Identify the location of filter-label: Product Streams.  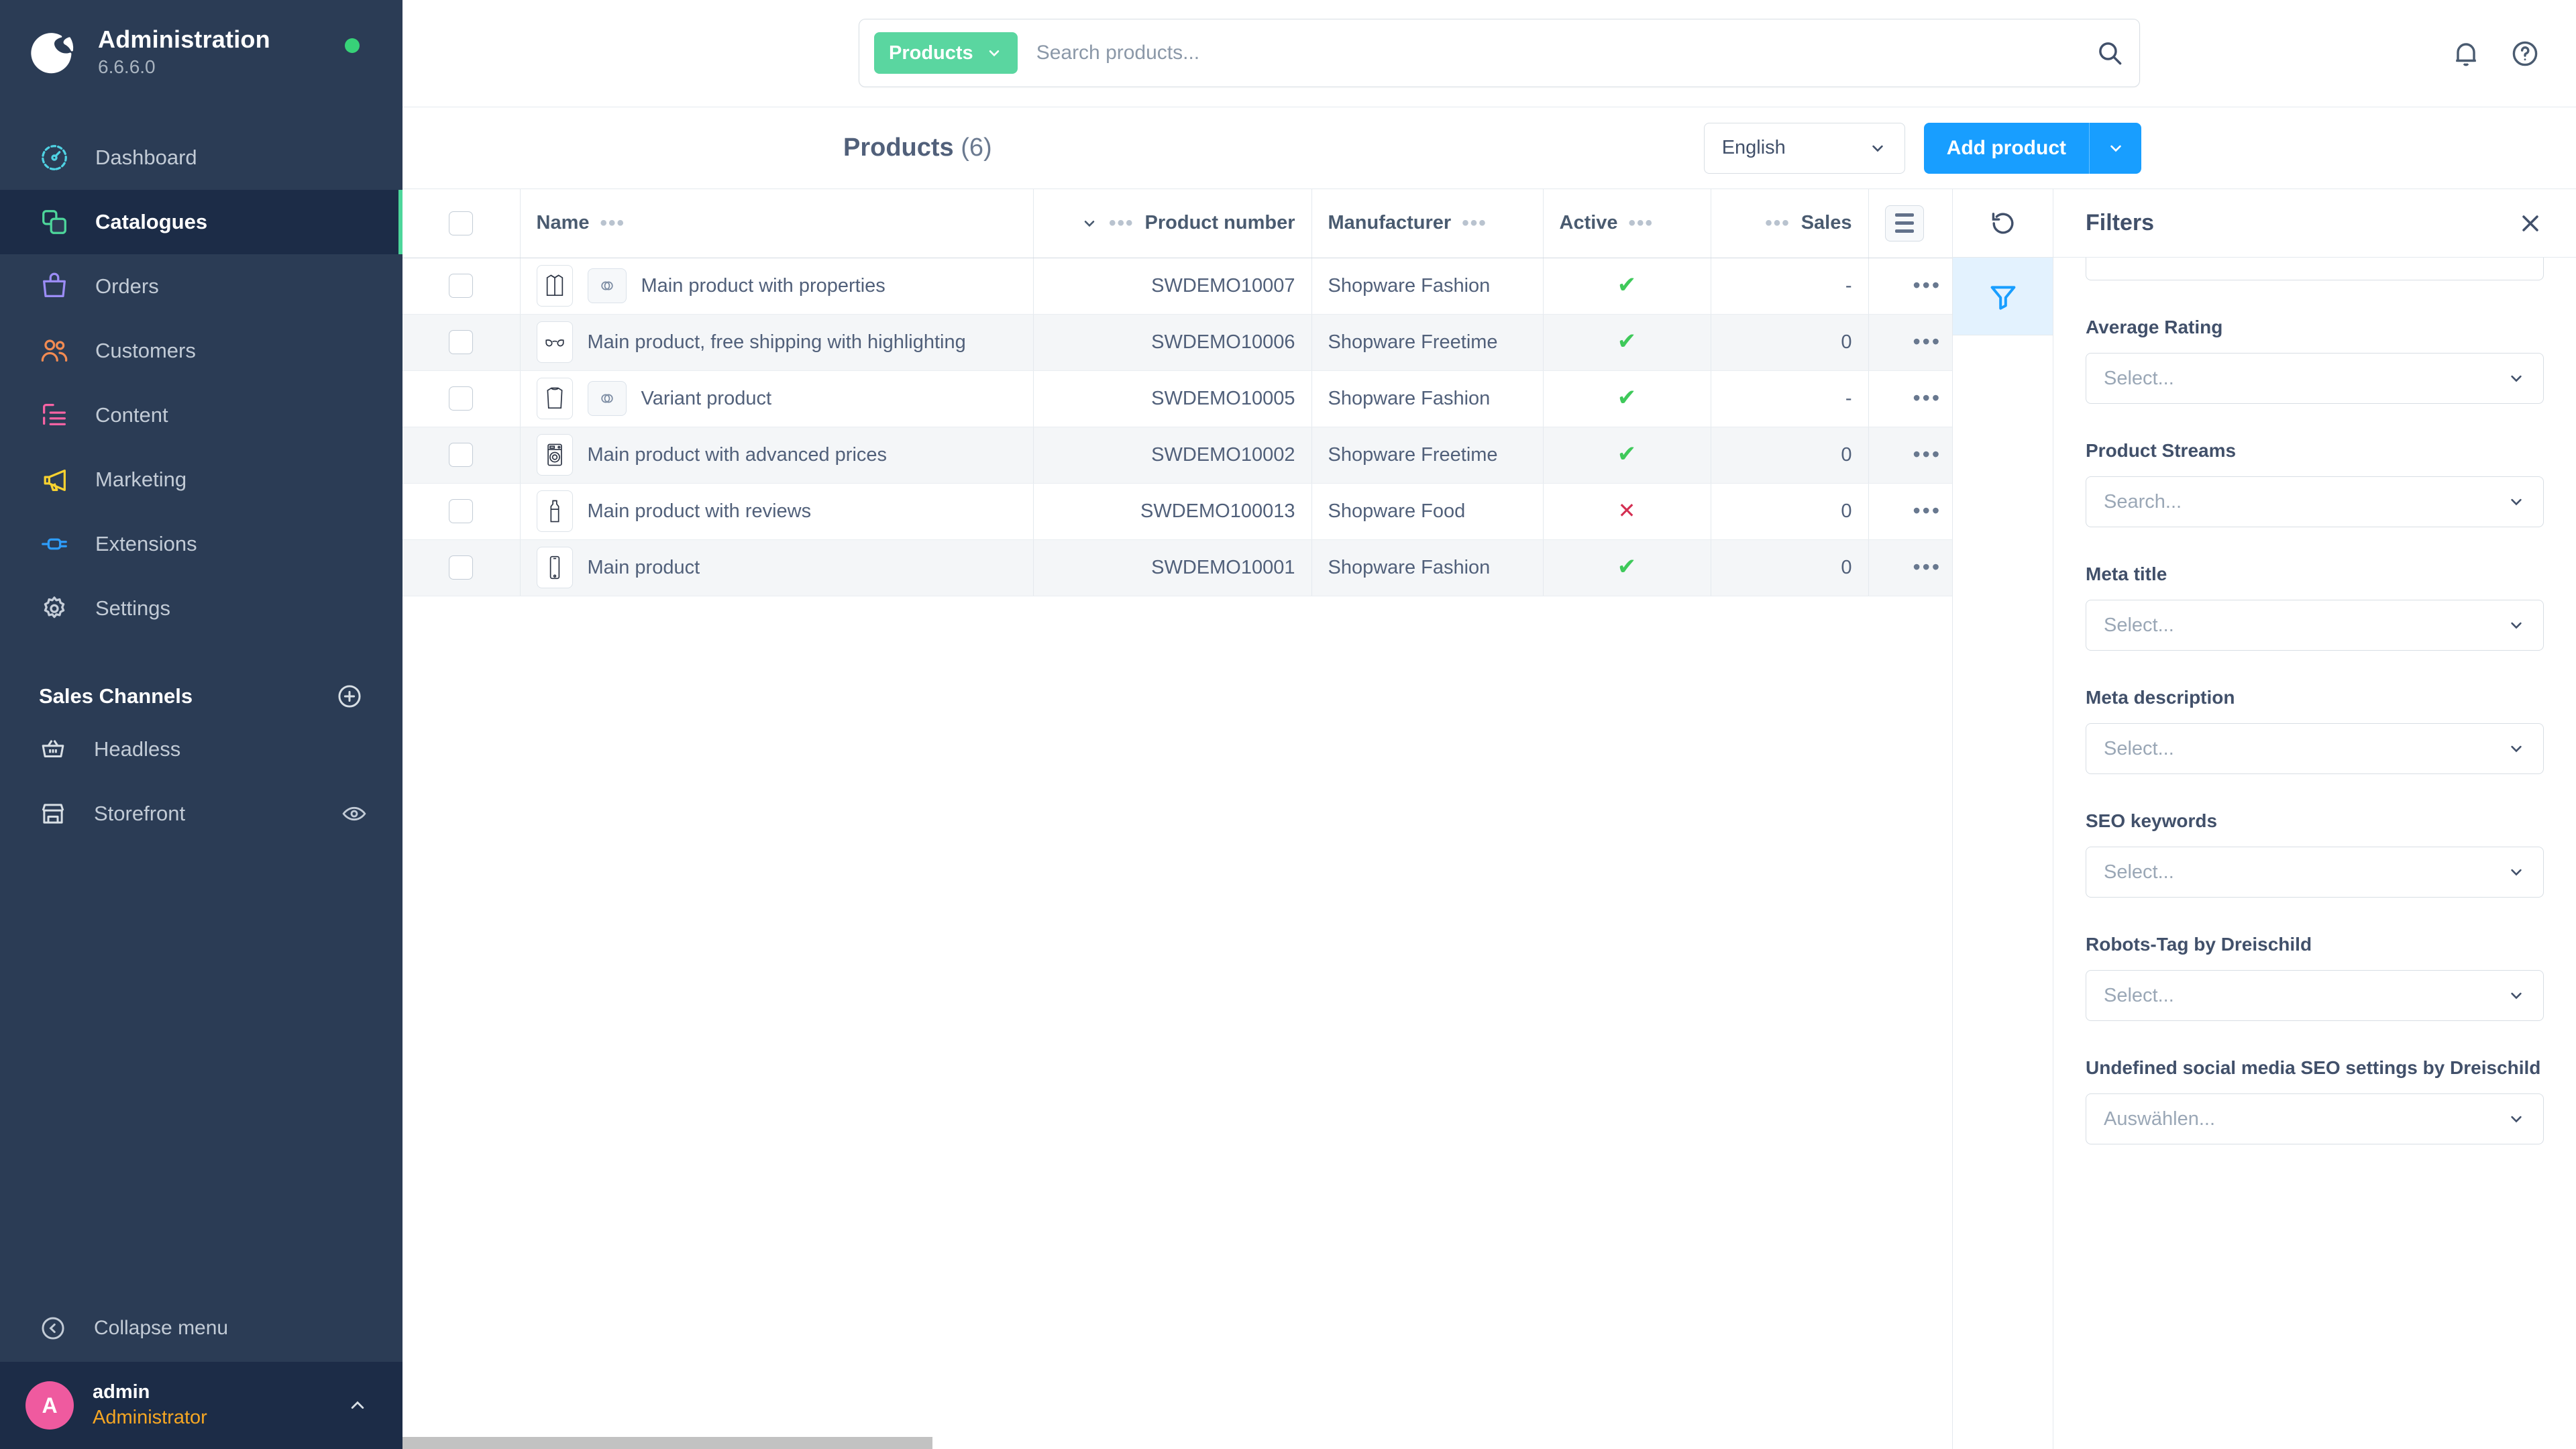
(2161, 450).